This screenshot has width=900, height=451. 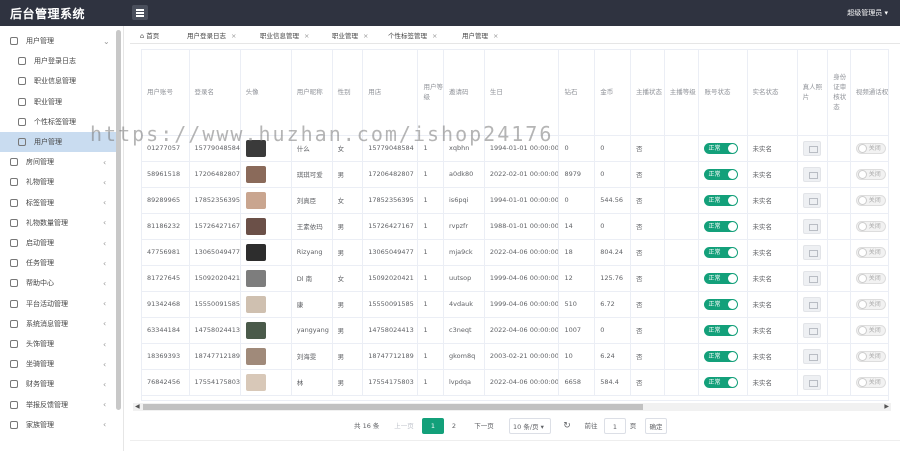 I want to click on sidebar-item: 家族管理 ‹, so click(x=58, y=425).